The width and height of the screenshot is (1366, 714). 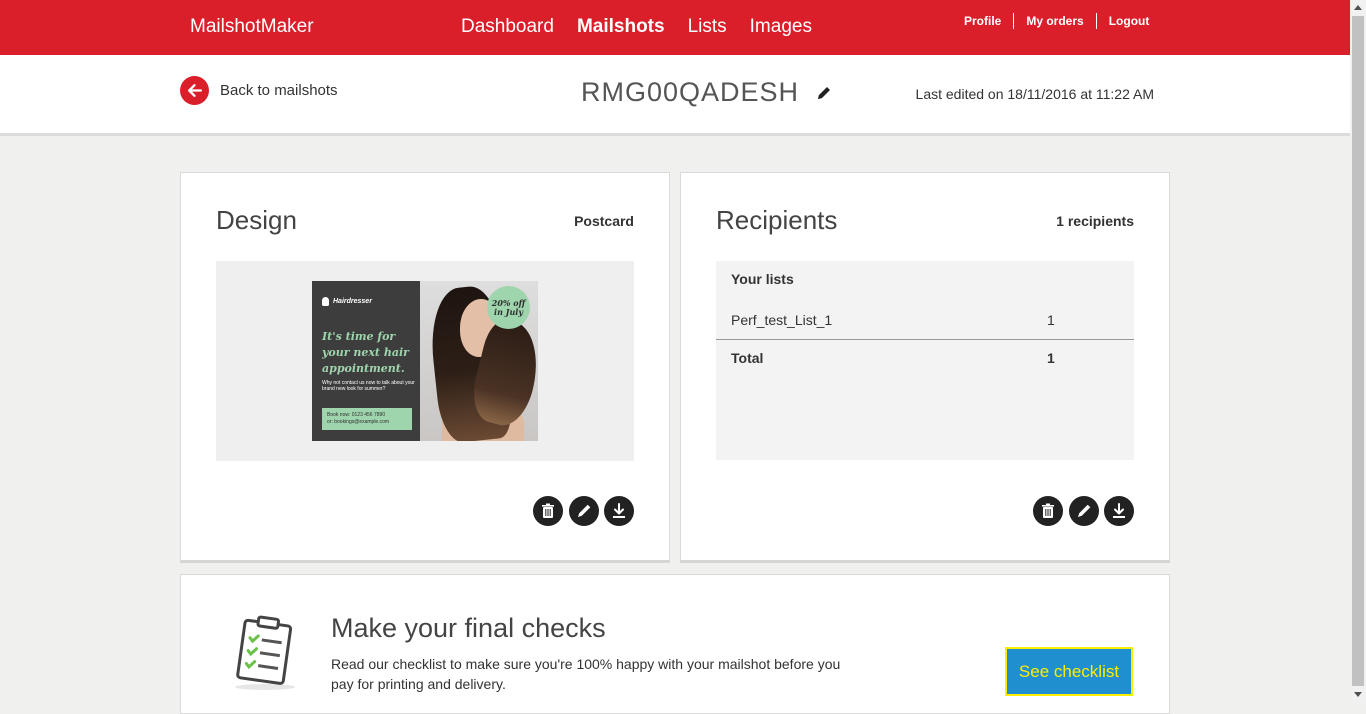 What do you see at coordinates (1095, 221) in the screenshot?
I see `recipients-count: 1 recipients` at bounding box center [1095, 221].